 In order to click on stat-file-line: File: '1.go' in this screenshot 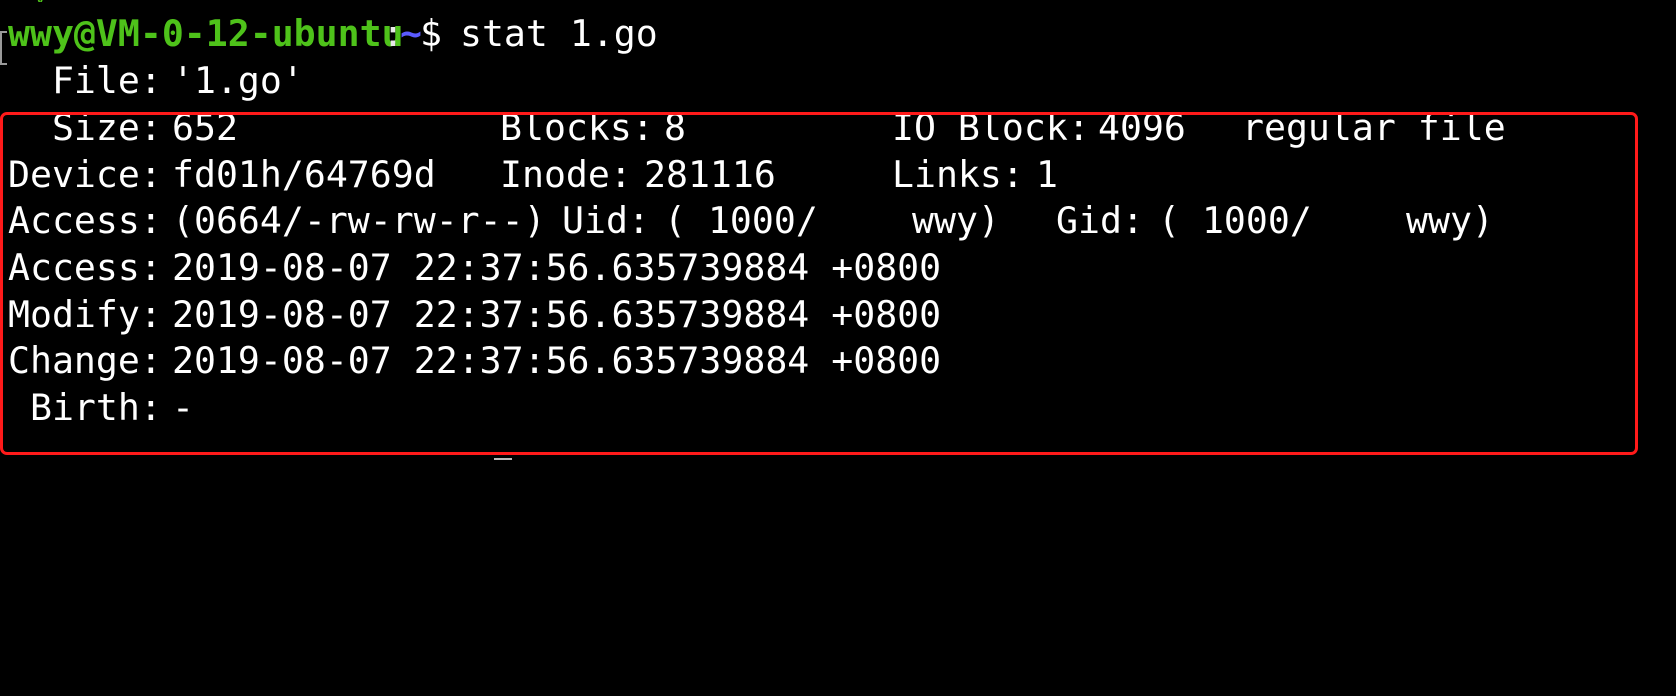, I will do `click(152, 81)`.